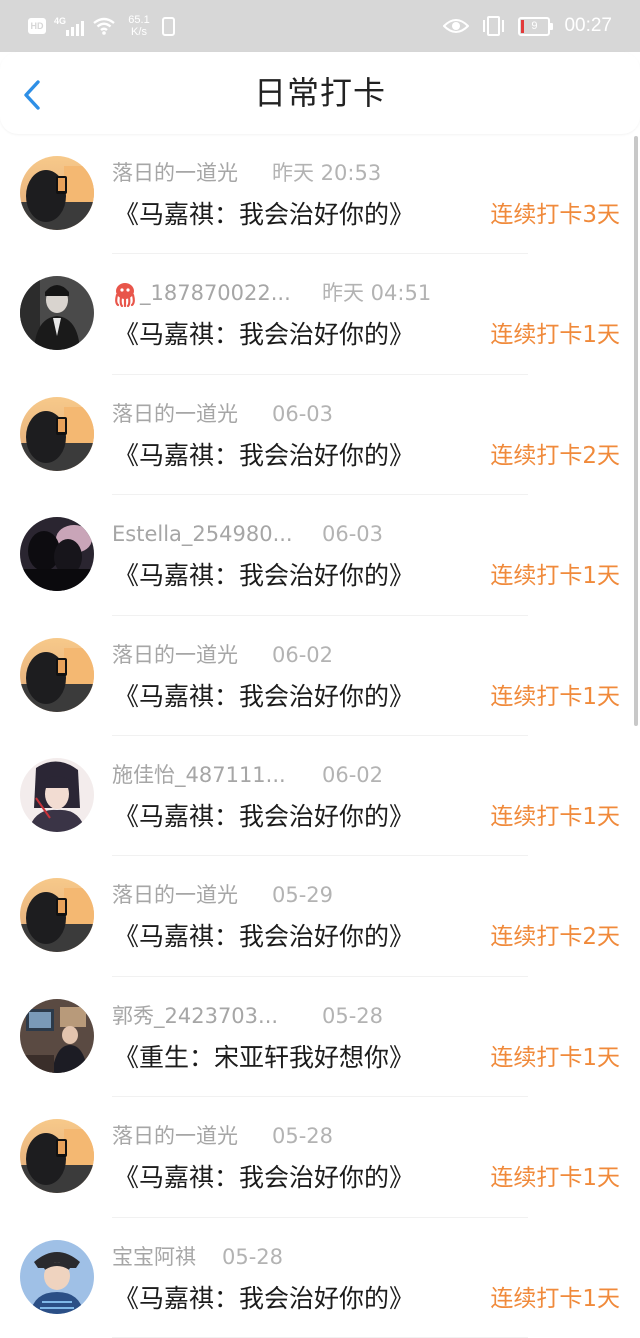 The image size is (640, 1338). I want to click on page-title: 日常打卡, so click(319, 93).